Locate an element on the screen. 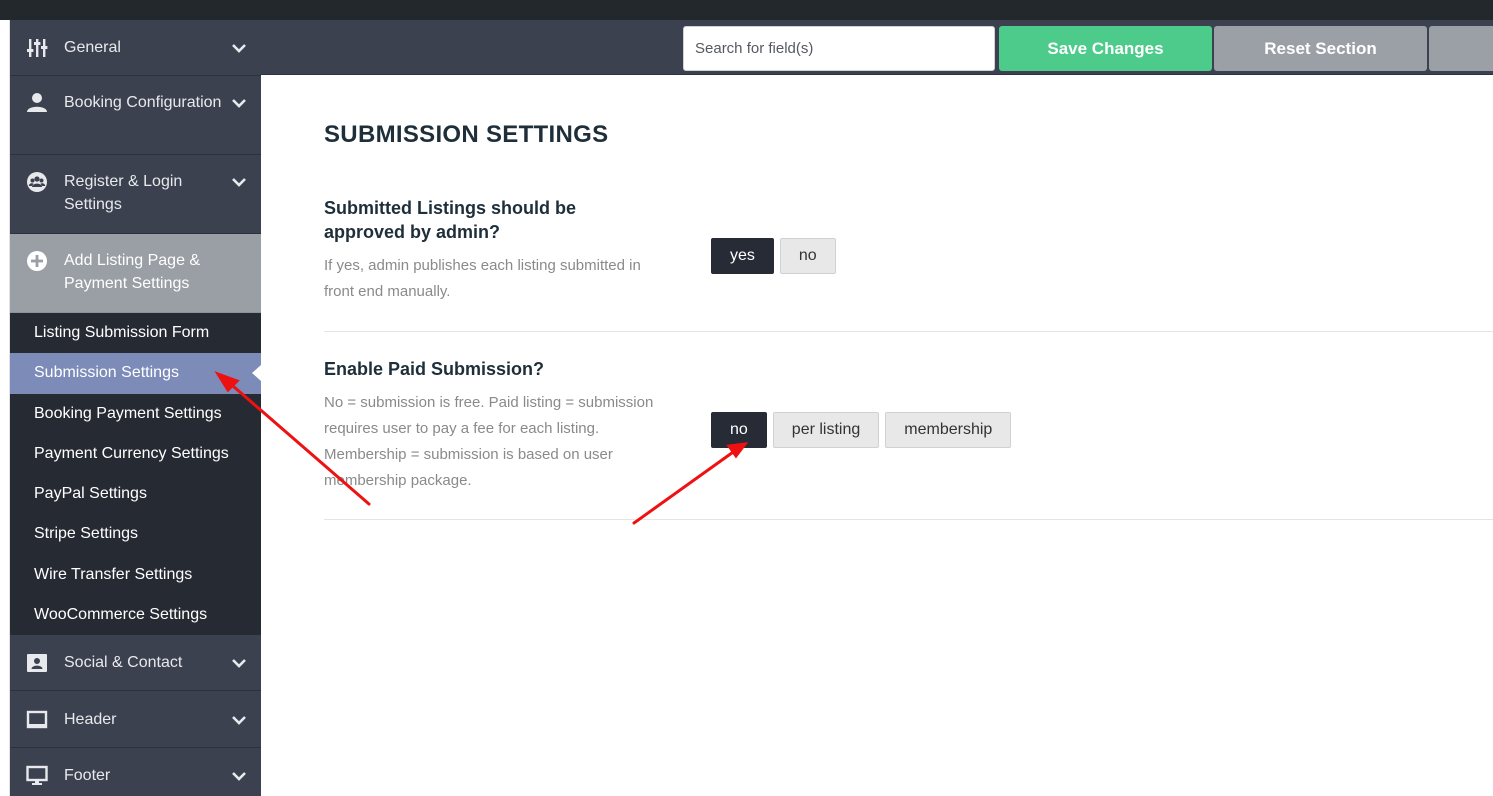 The image size is (1493, 796). sidebar-item-label: Add Listing Page & Payment Settings is located at coordinates (132, 272).